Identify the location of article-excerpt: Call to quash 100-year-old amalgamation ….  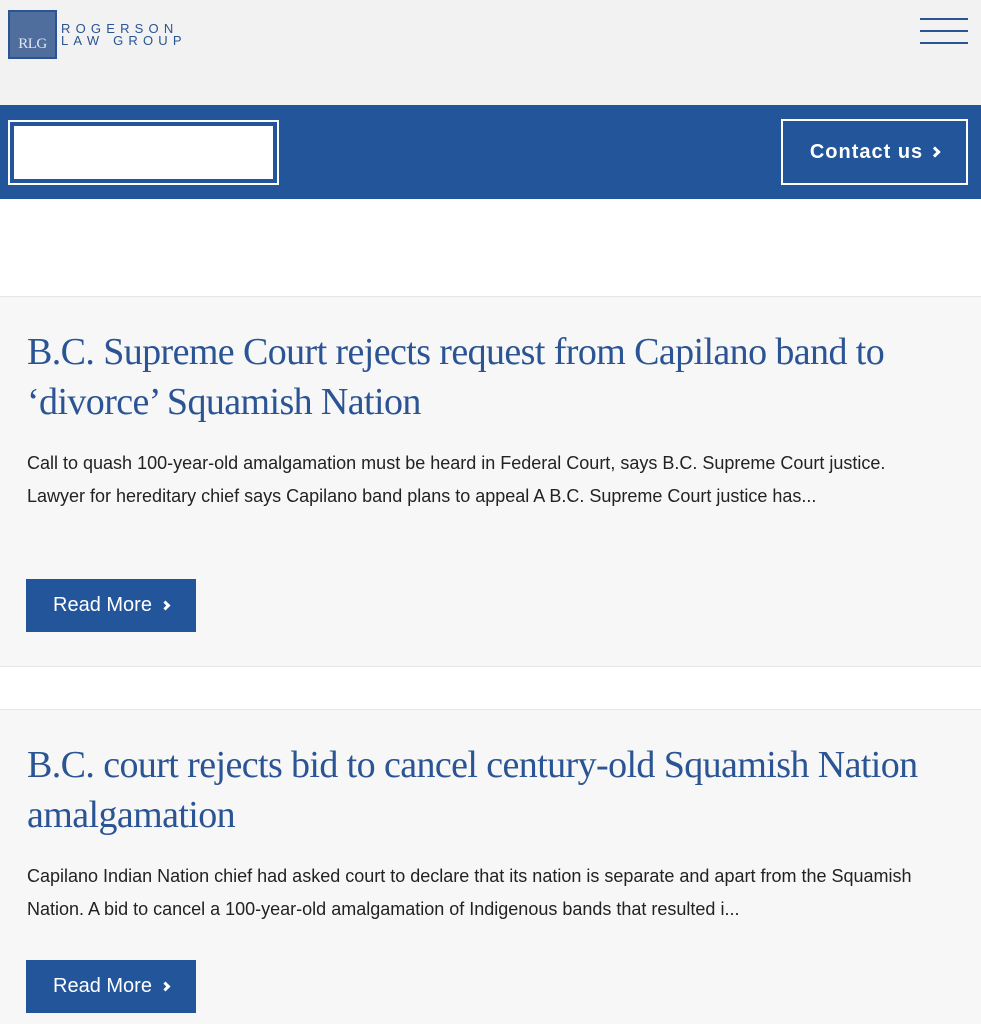
(456, 479).